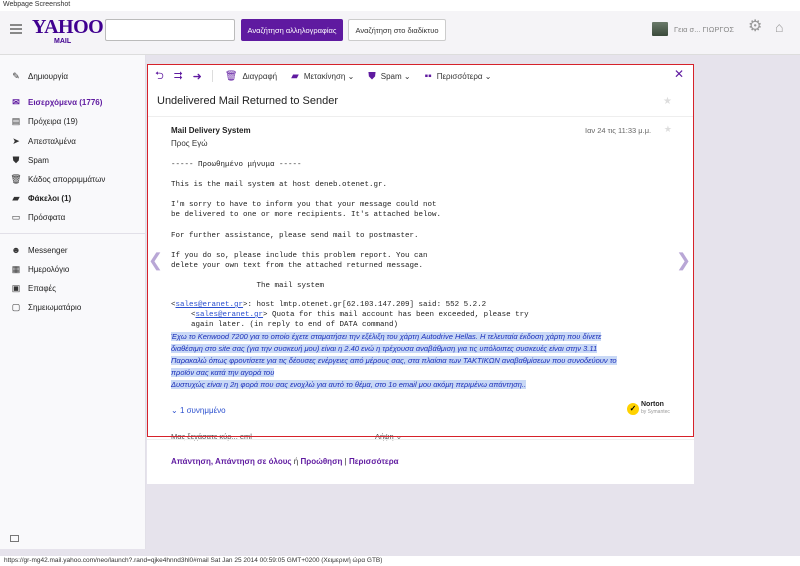 The image size is (800, 566). I want to click on reply-all-link: Απάντηση σε όλους, so click(253, 461).